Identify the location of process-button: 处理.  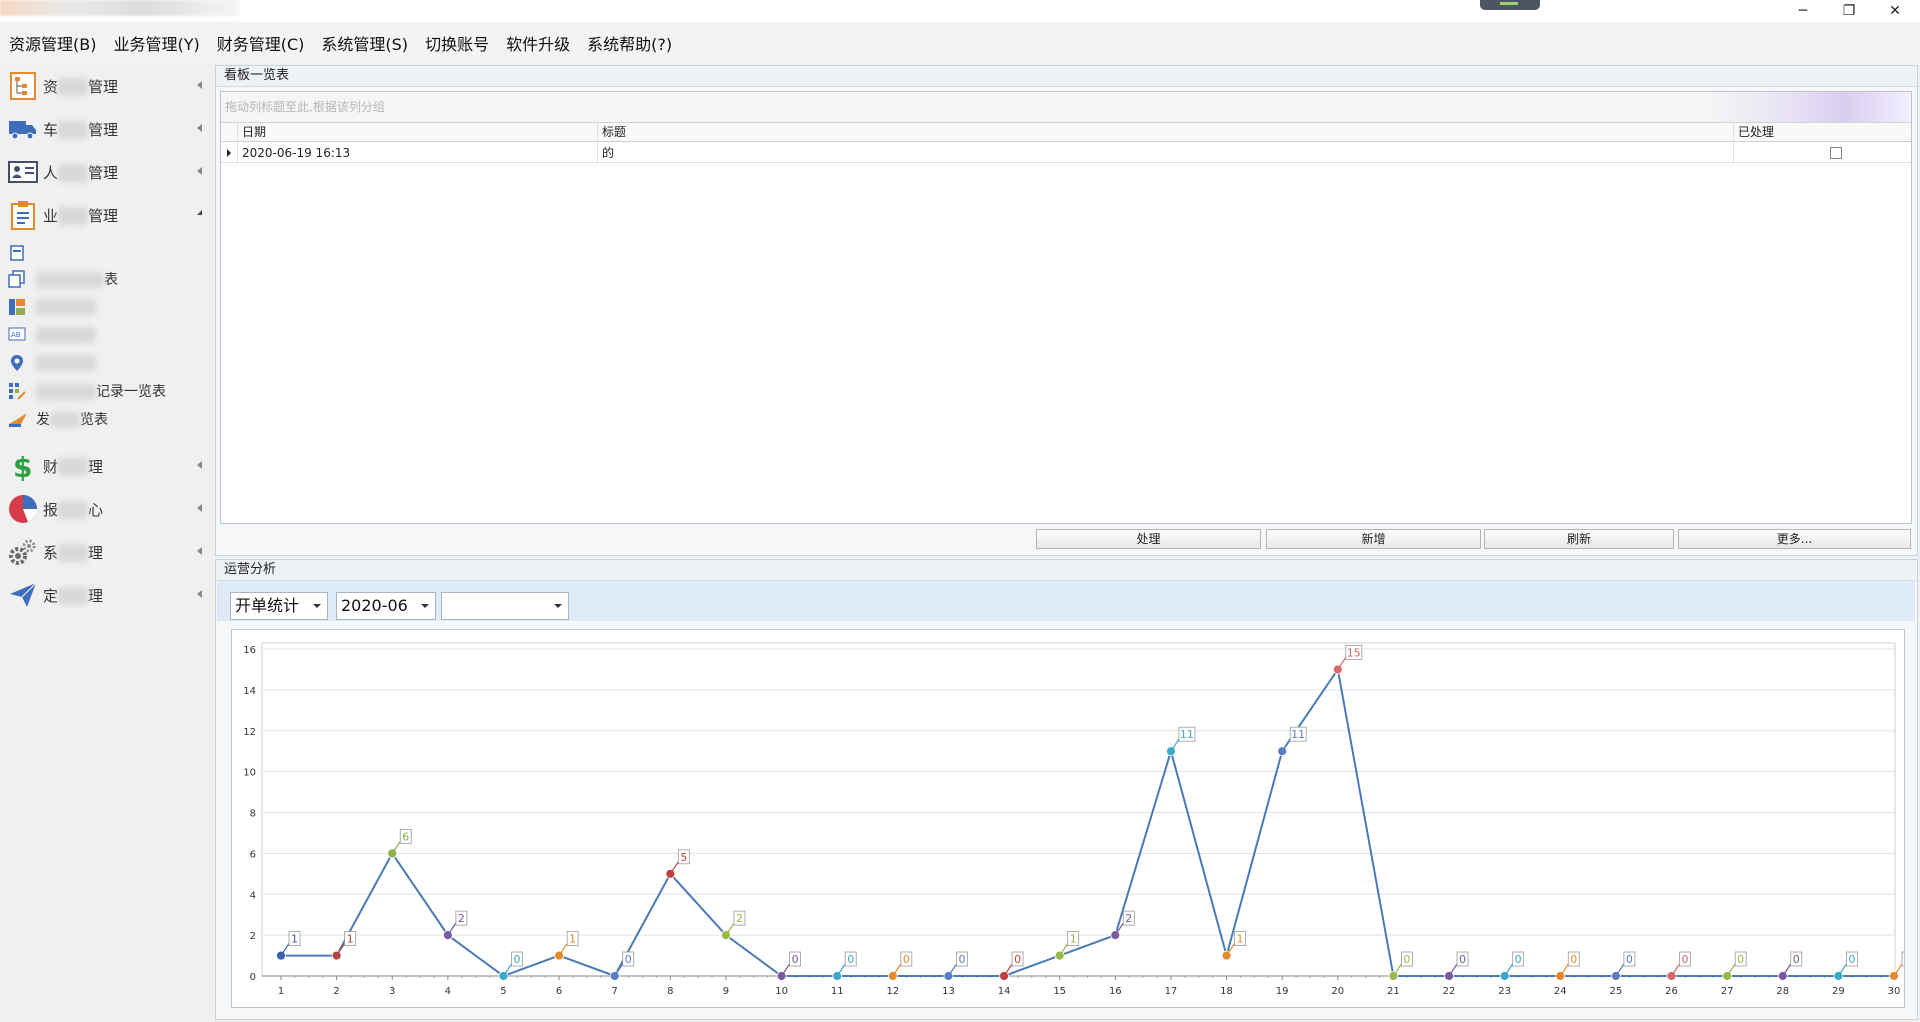
(1148, 539).